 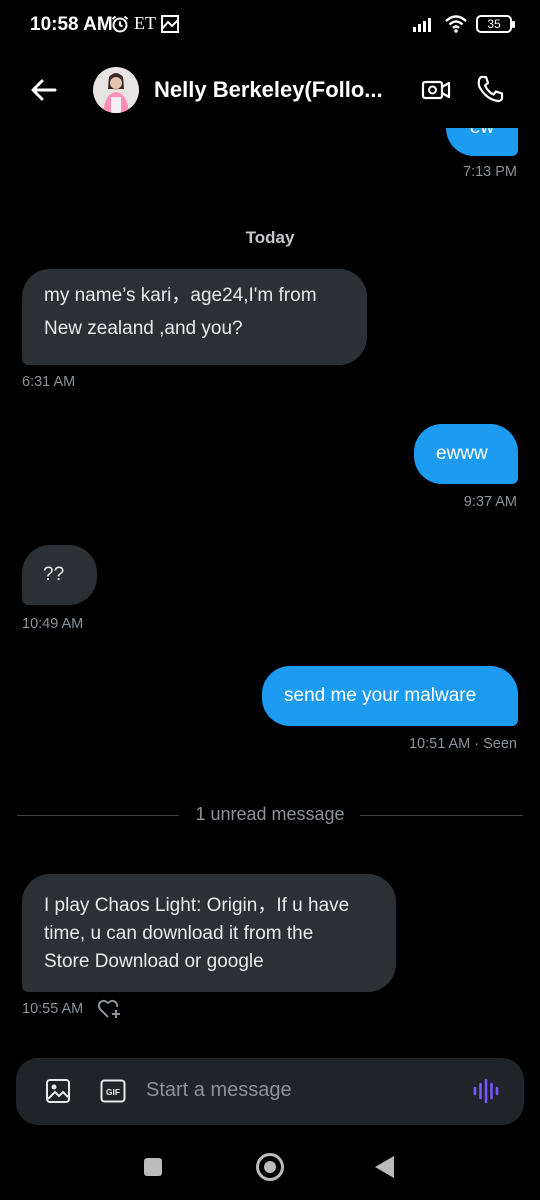 I want to click on recent-apps-button, so click(x=153, y=1167).